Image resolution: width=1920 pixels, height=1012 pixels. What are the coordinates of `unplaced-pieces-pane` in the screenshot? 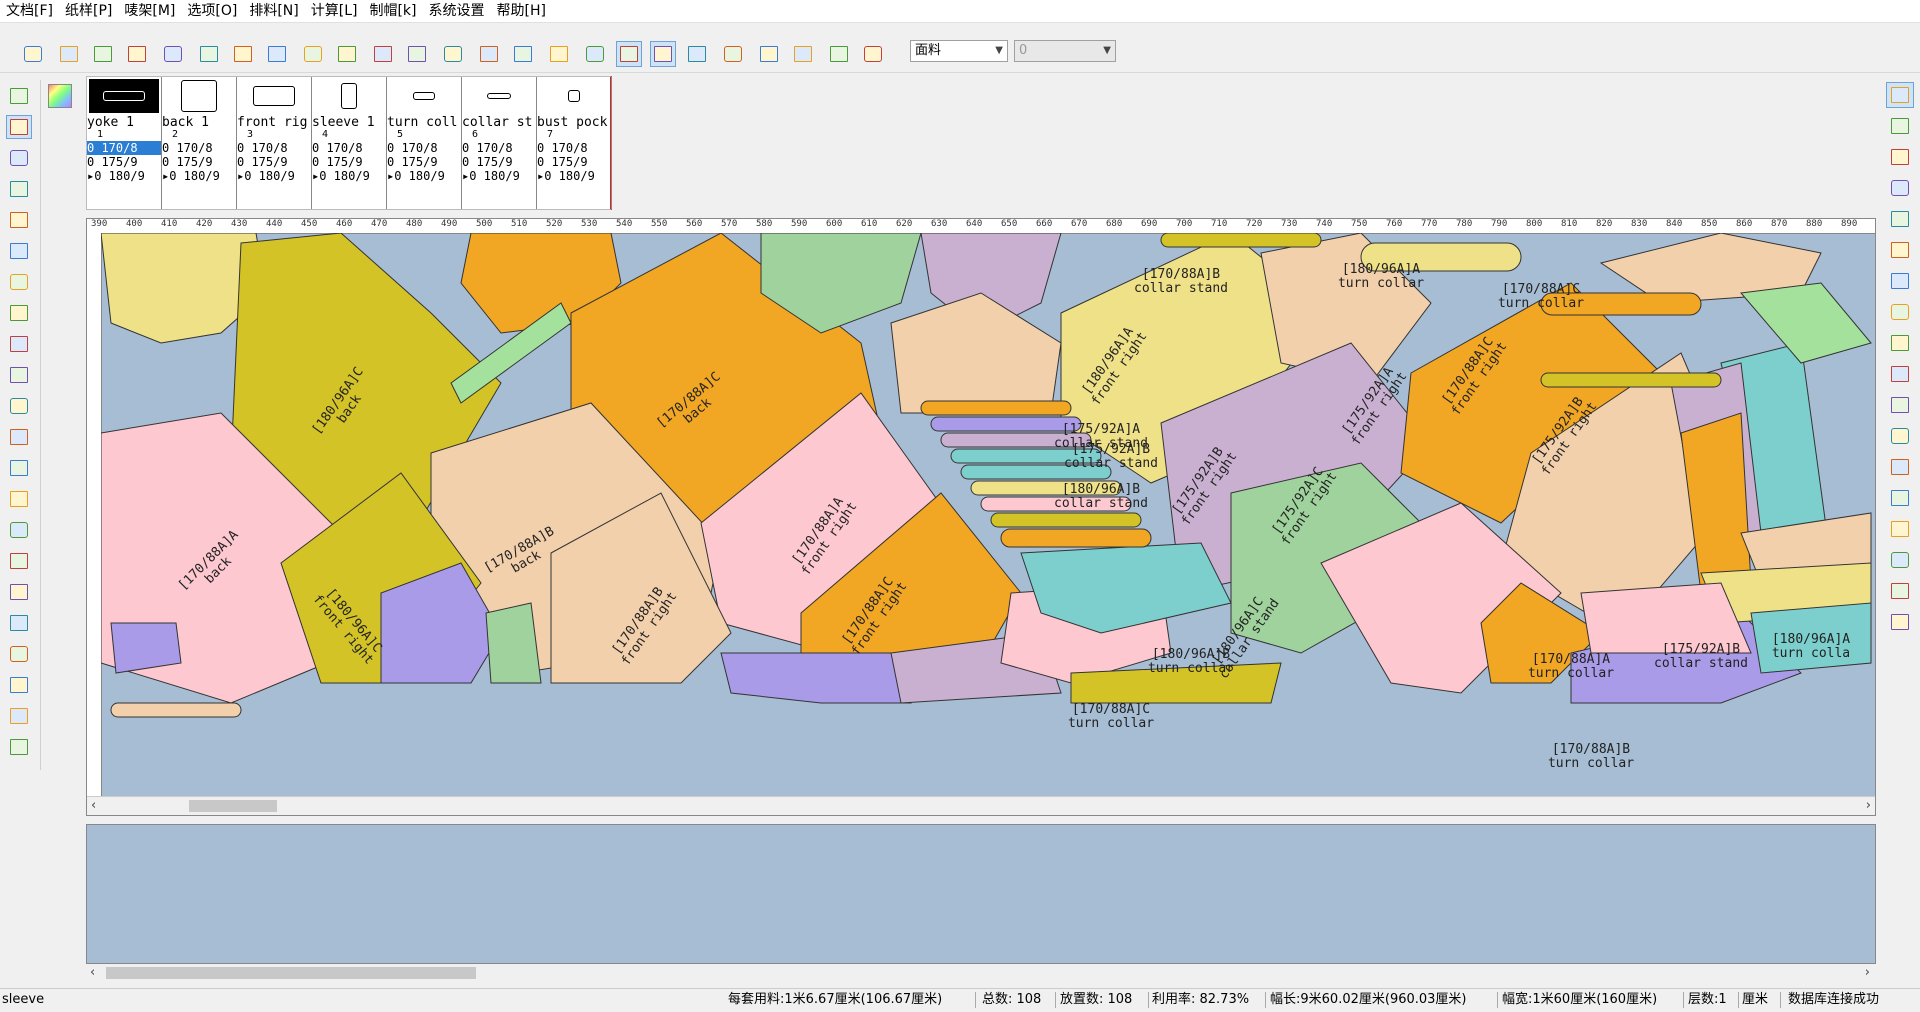 It's located at (981, 894).